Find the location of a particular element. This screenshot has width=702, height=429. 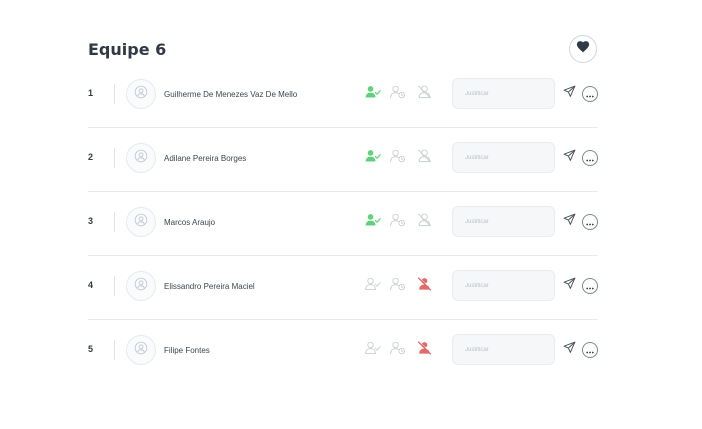

member-name: Adilane Pereira Borges is located at coordinates (205, 158).